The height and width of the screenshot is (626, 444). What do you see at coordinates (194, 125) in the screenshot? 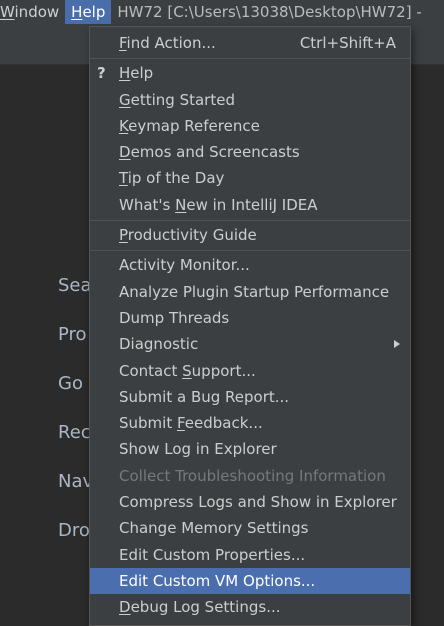
I see `keymap-post: eymap Reference` at bounding box center [194, 125].